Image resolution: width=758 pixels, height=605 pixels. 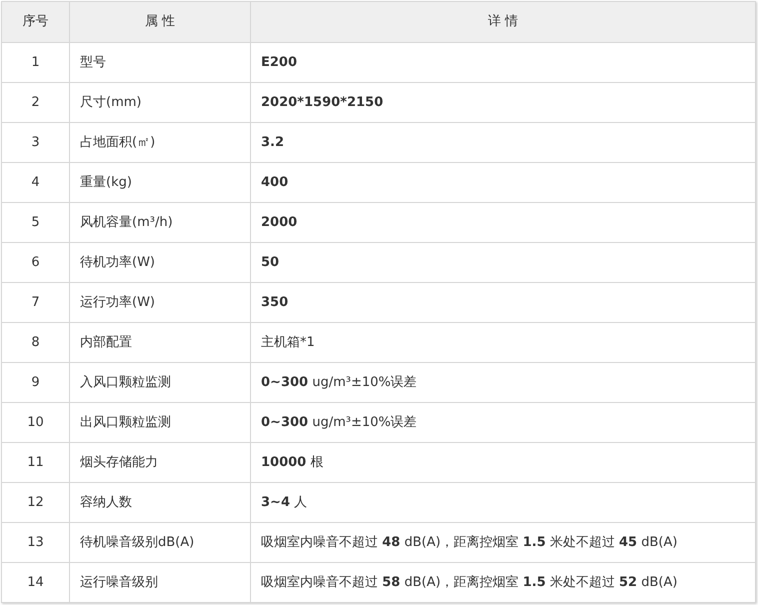 What do you see at coordinates (503, 582) in the screenshot?
I see `detail-cell: 吸烟室内噪音不超过 58 dB(A)，距离控烟室 1.5 米处不超过 52 dB(A)` at bounding box center [503, 582].